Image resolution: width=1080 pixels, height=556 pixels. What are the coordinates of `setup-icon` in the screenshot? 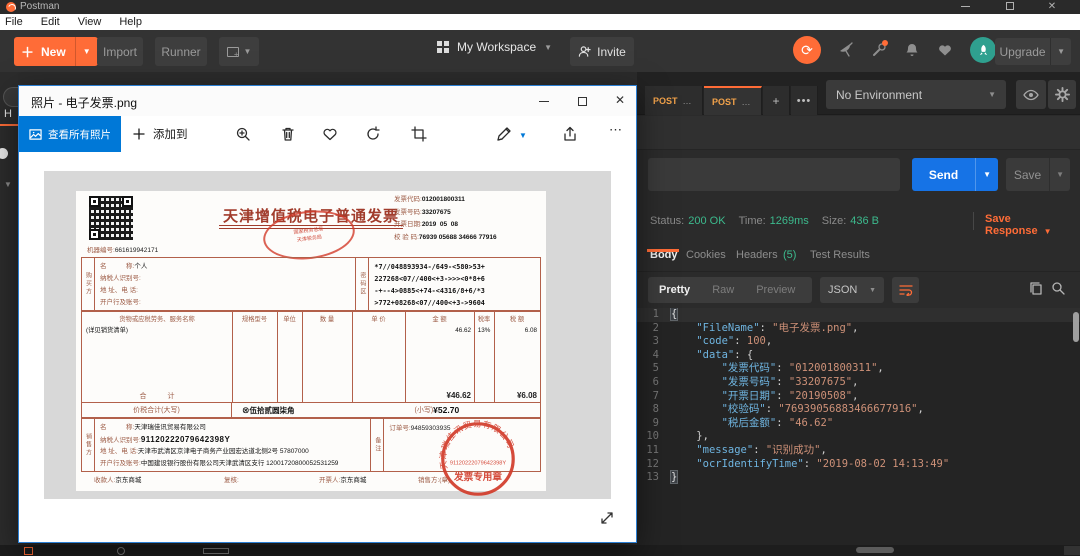 It's located at (879, 49).